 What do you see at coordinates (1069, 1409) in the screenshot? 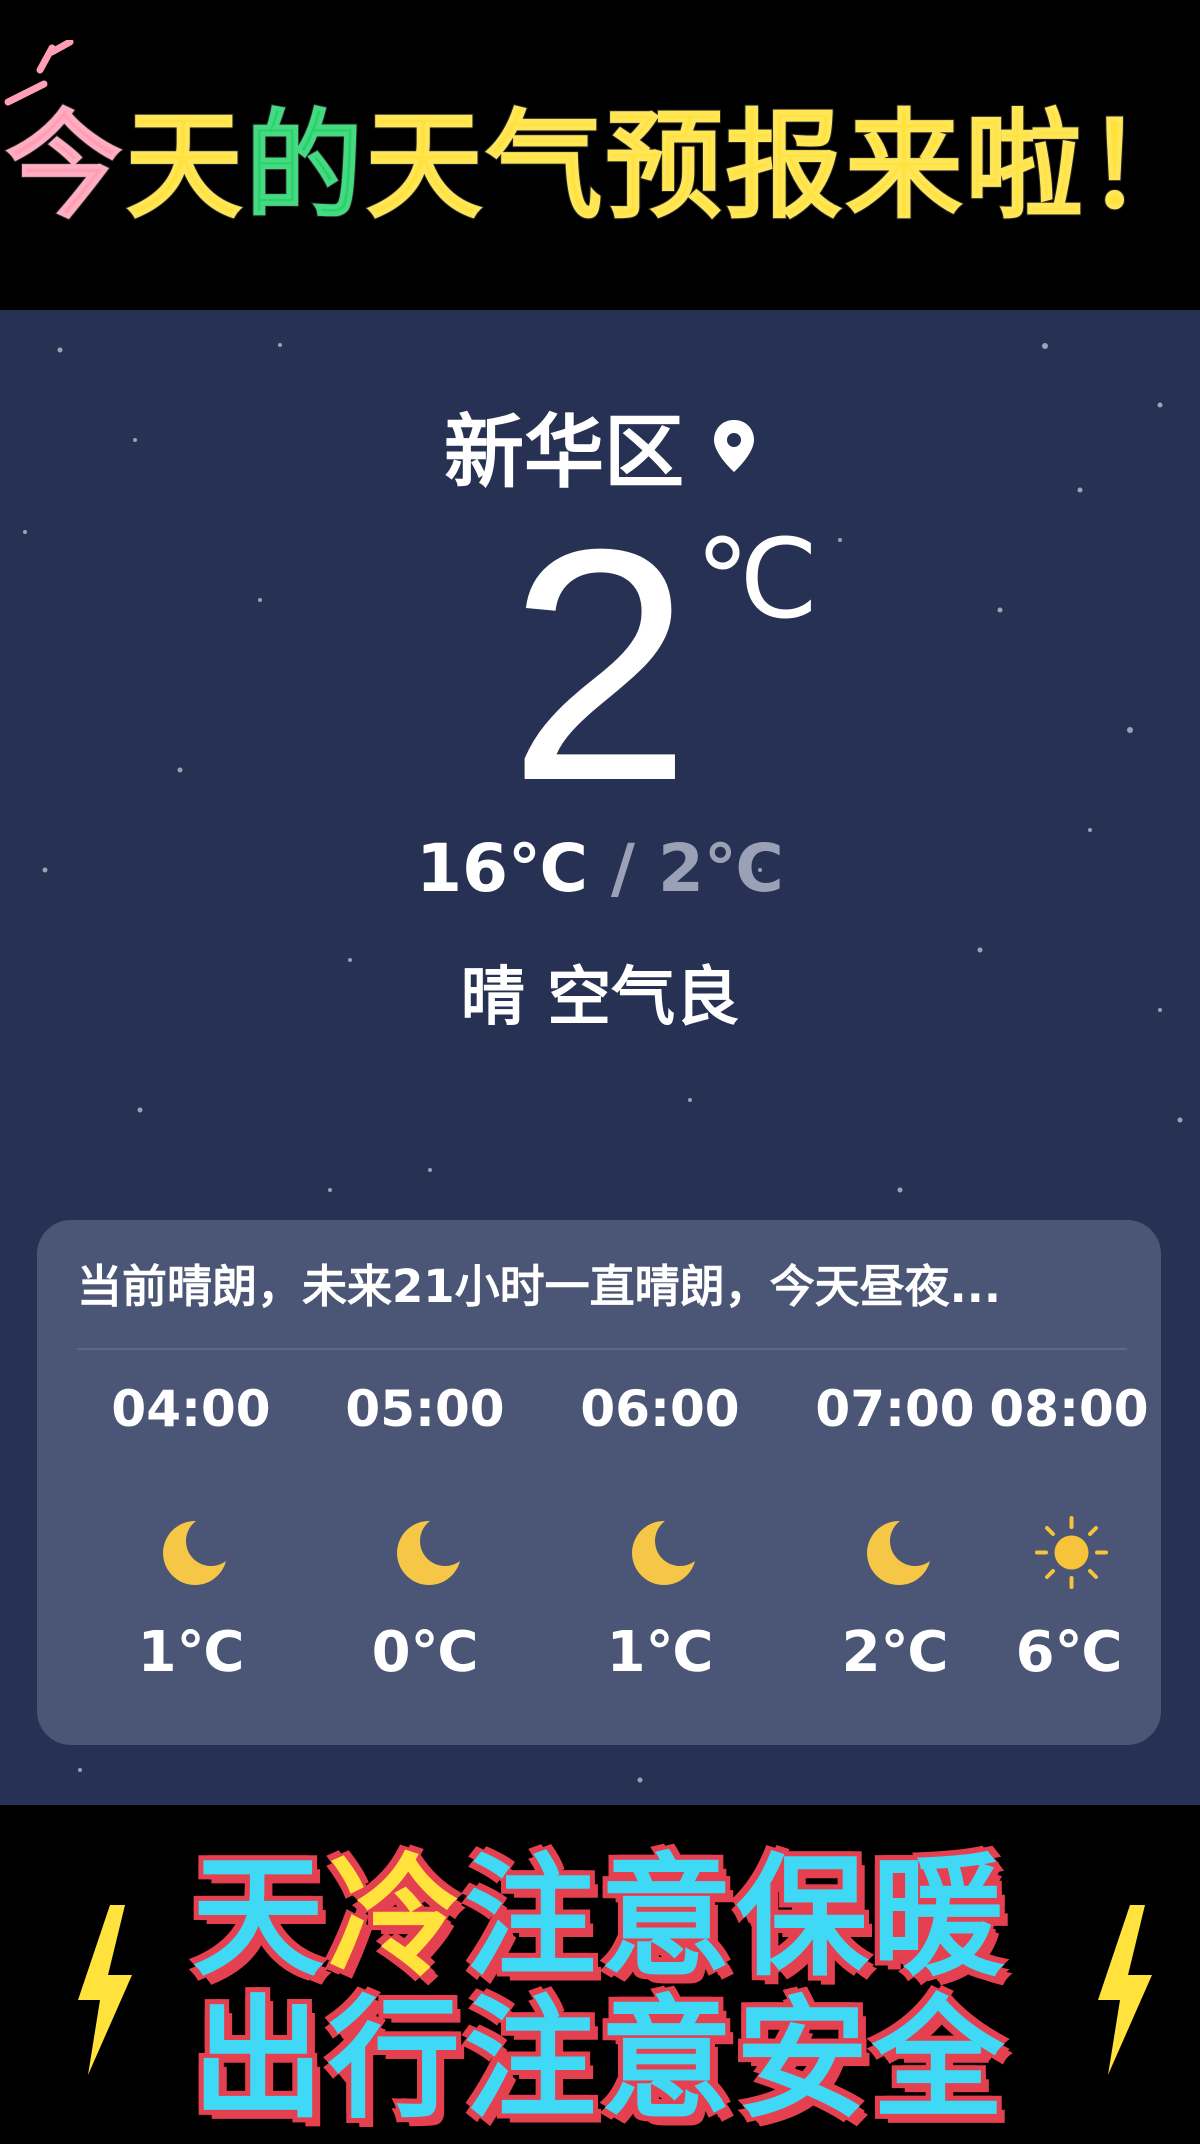
I see `hour-time: 08:00` at bounding box center [1069, 1409].